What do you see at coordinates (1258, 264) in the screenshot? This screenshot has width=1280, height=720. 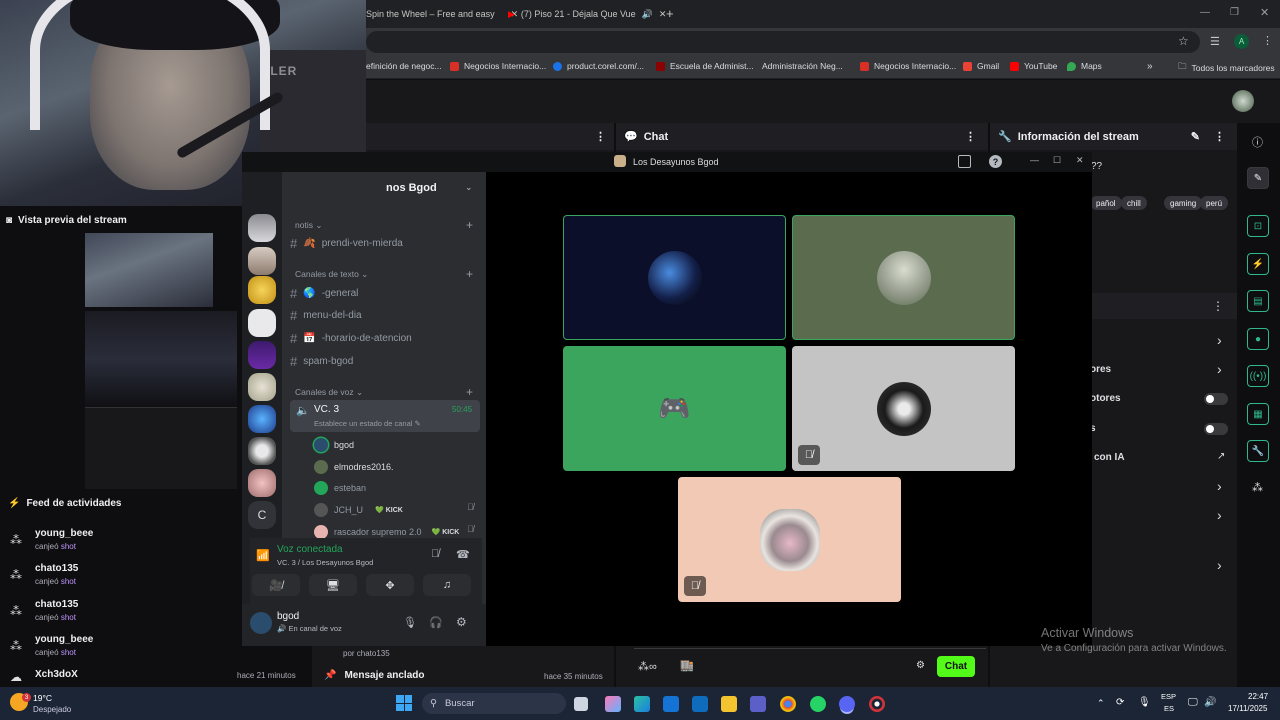 I see `bolt-icon: ⚡` at bounding box center [1258, 264].